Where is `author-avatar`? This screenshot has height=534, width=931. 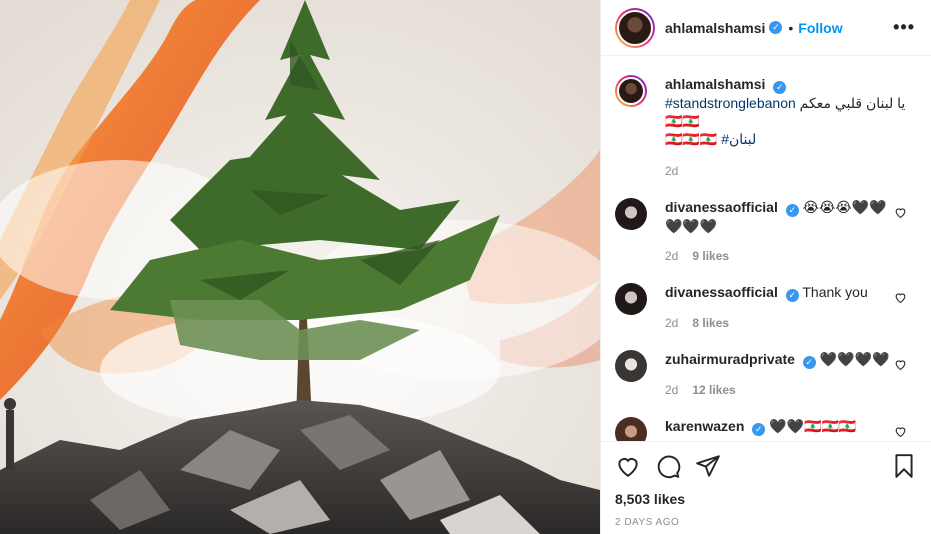 author-avatar is located at coordinates (635, 27).